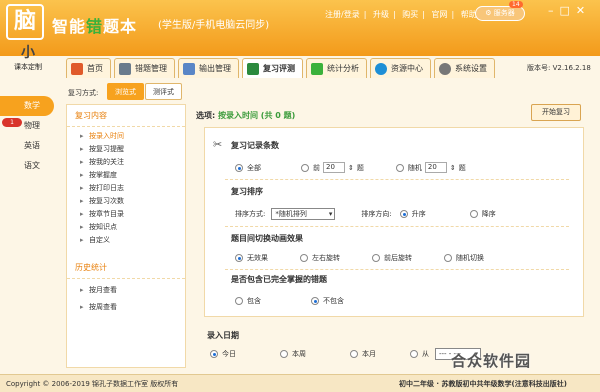 The width and height of the screenshot is (600, 392). I want to click on sort-title: 复习排序, so click(247, 191).